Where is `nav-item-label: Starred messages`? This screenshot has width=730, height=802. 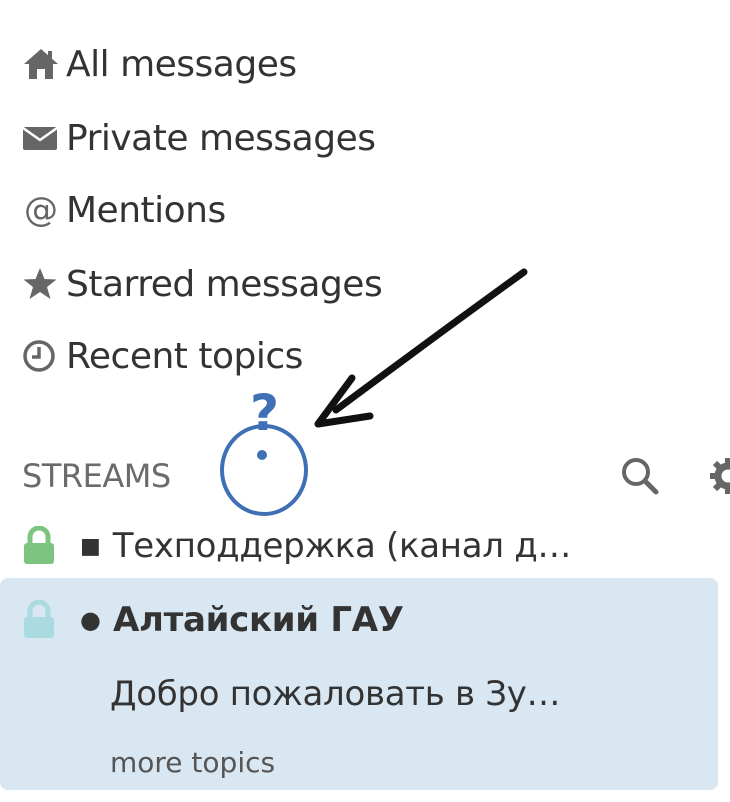
nav-item-label: Starred messages is located at coordinates (224, 284).